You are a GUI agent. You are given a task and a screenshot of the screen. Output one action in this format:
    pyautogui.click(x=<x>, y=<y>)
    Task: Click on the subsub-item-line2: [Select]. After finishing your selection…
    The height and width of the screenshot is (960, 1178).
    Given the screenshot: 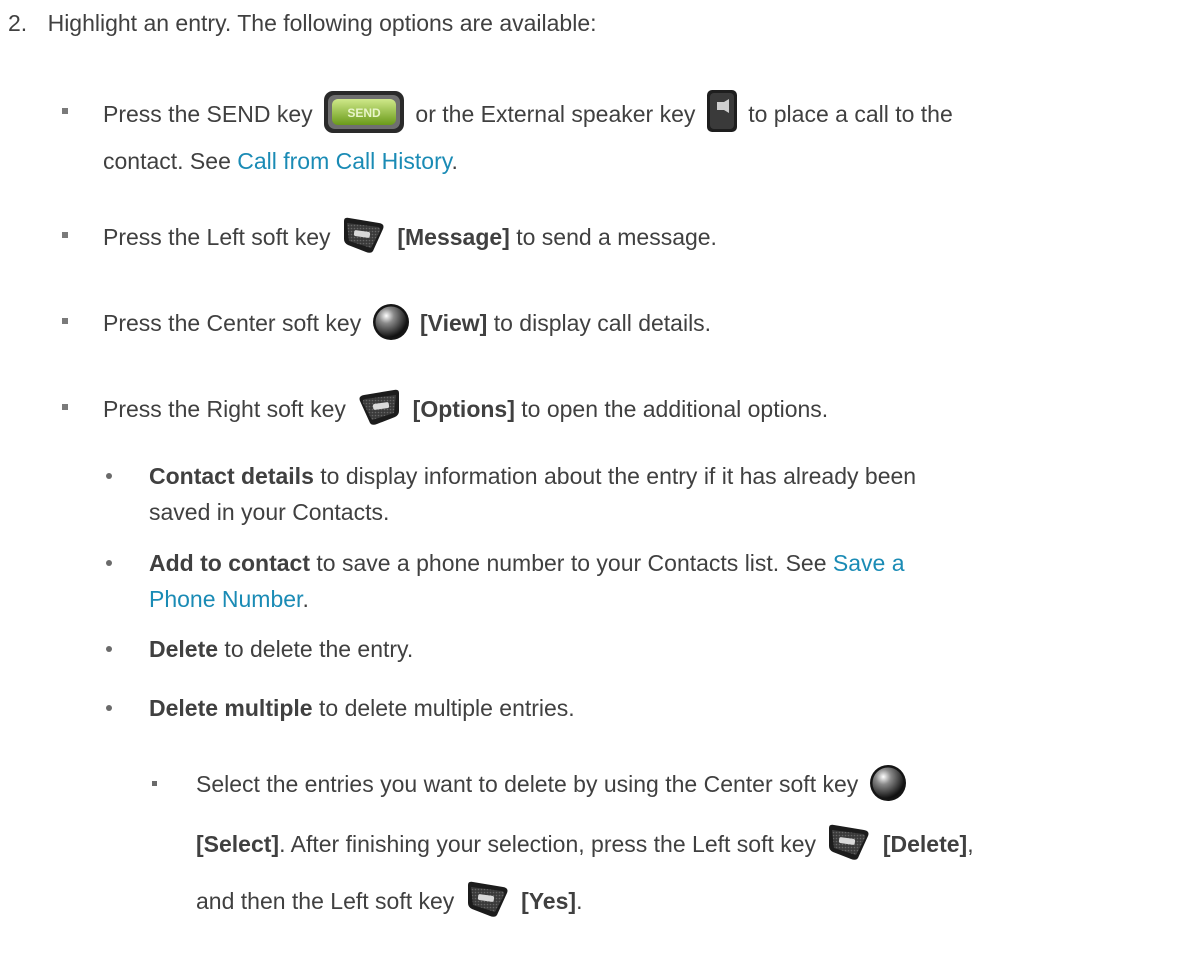 What is the action you would take?
    pyautogui.click(x=585, y=843)
    